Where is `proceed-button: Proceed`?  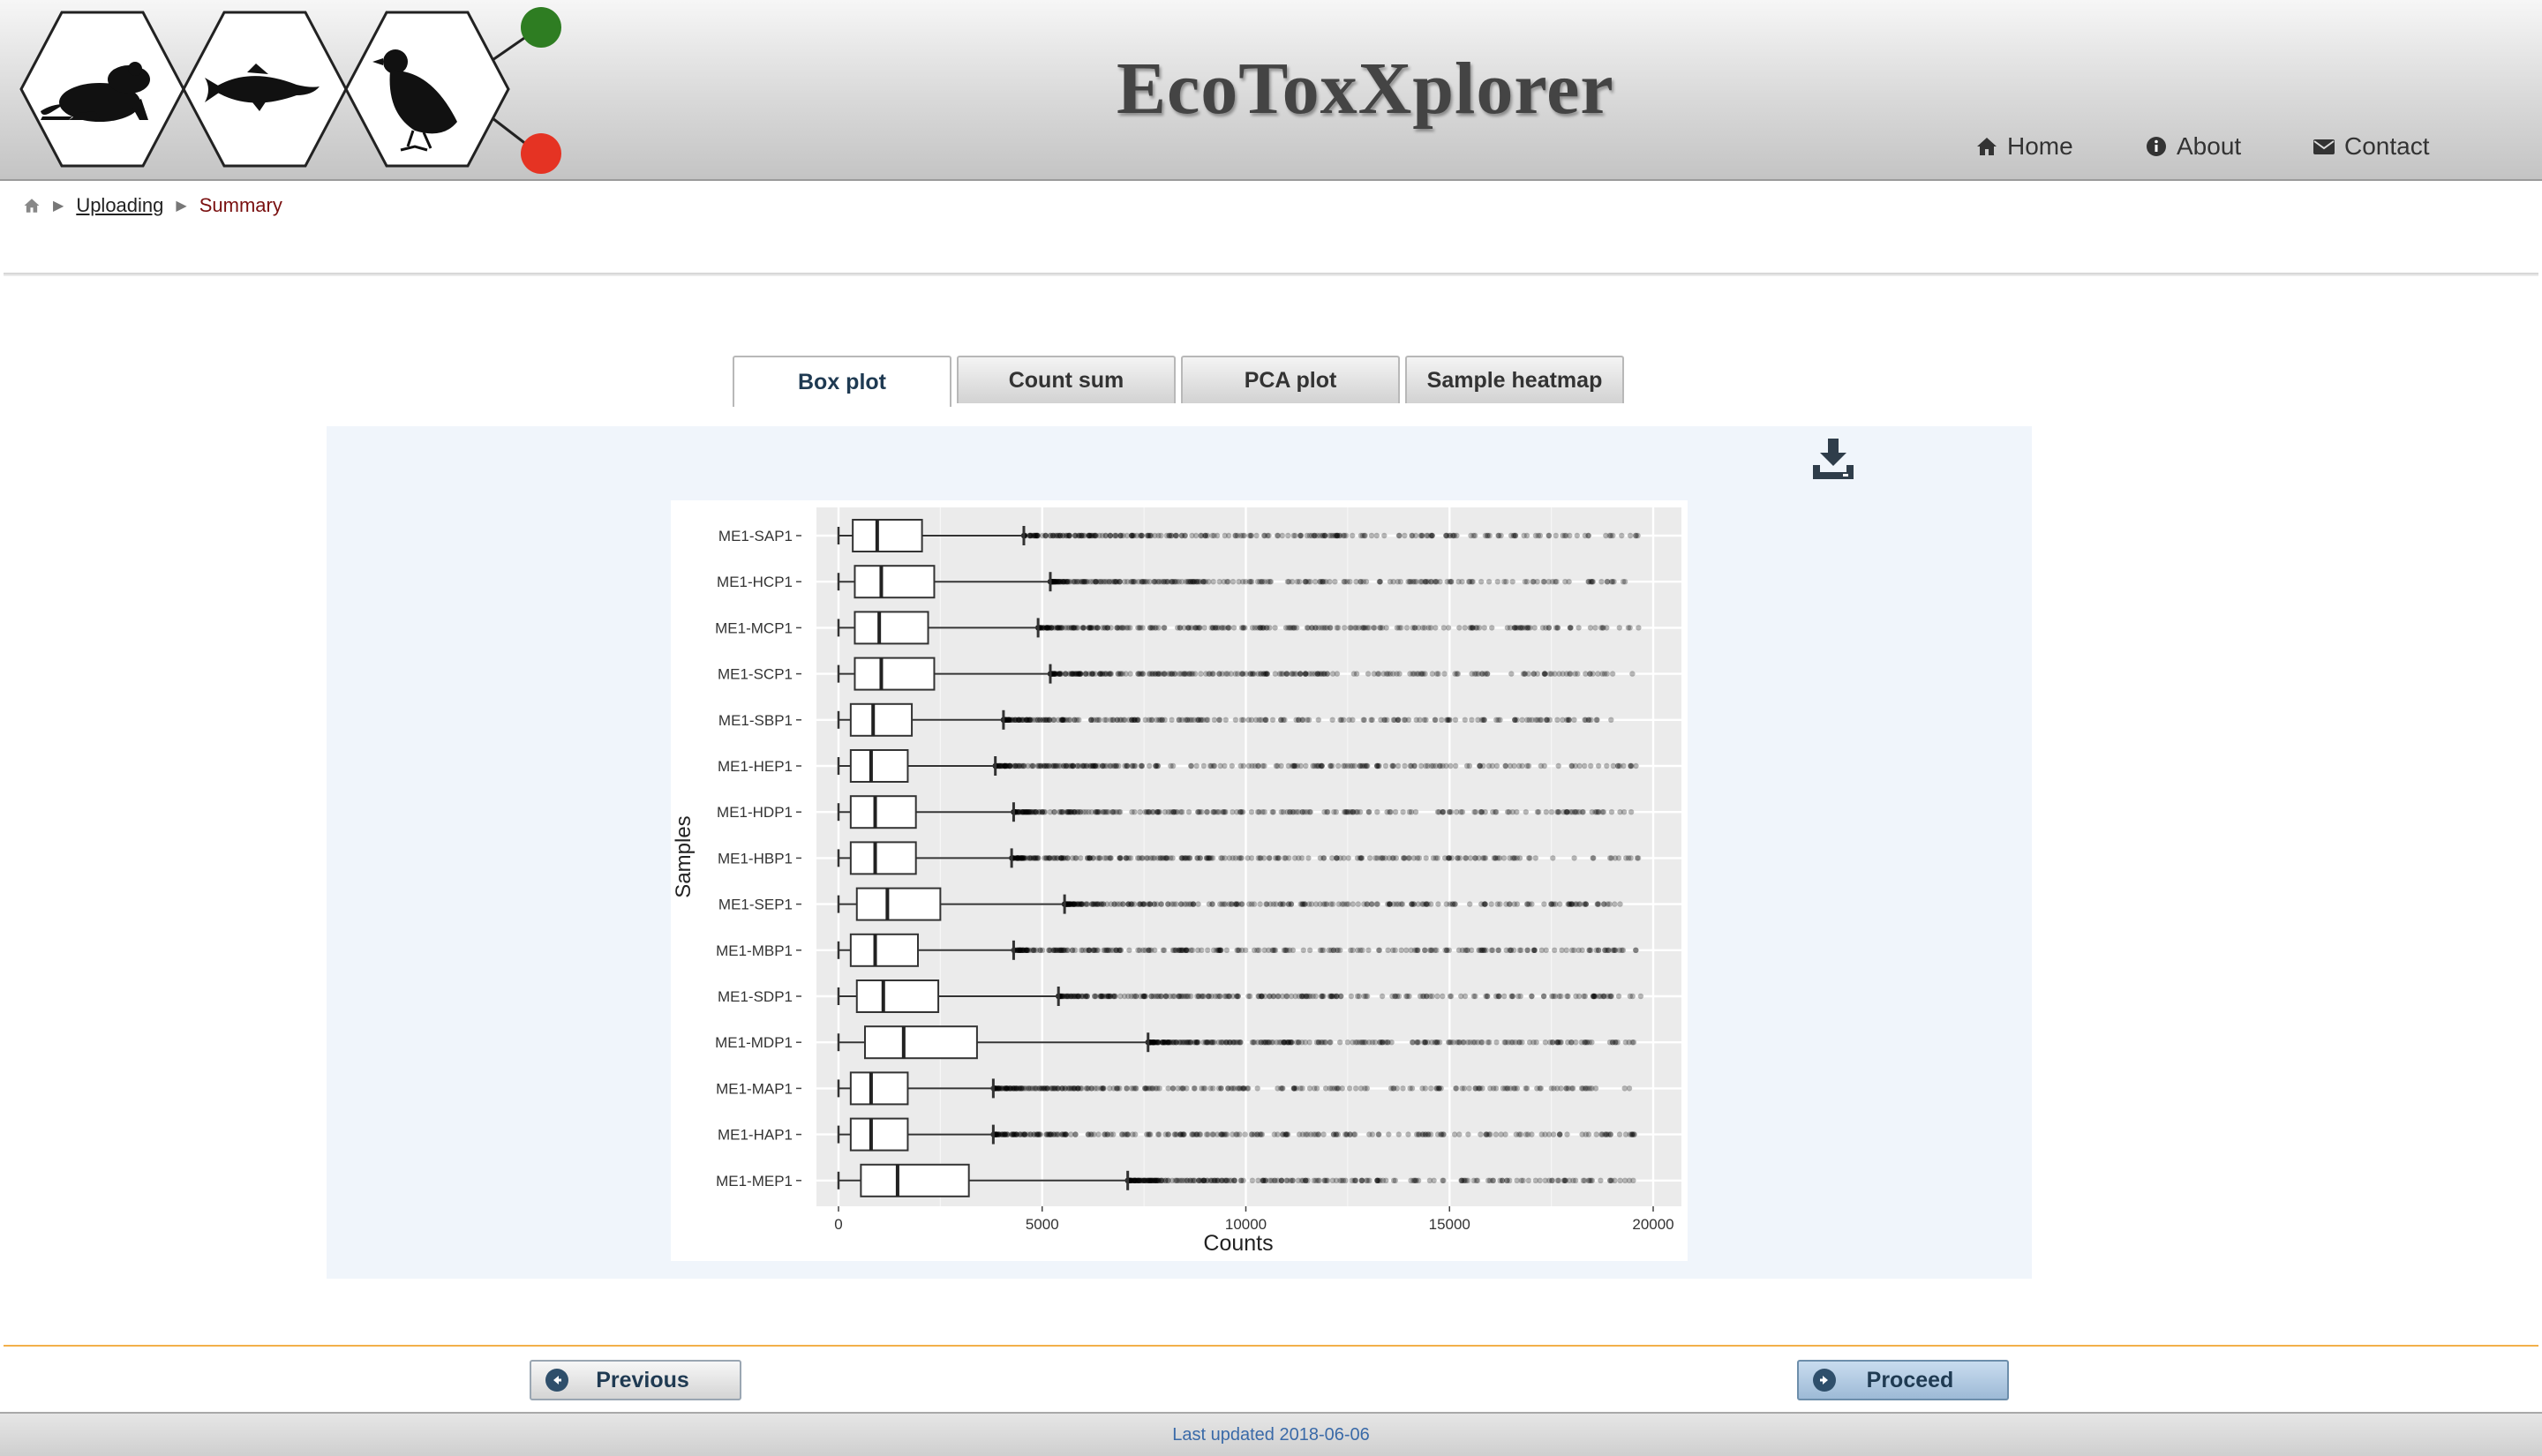 proceed-button: Proceed is located at coordinates (1903, 1380).